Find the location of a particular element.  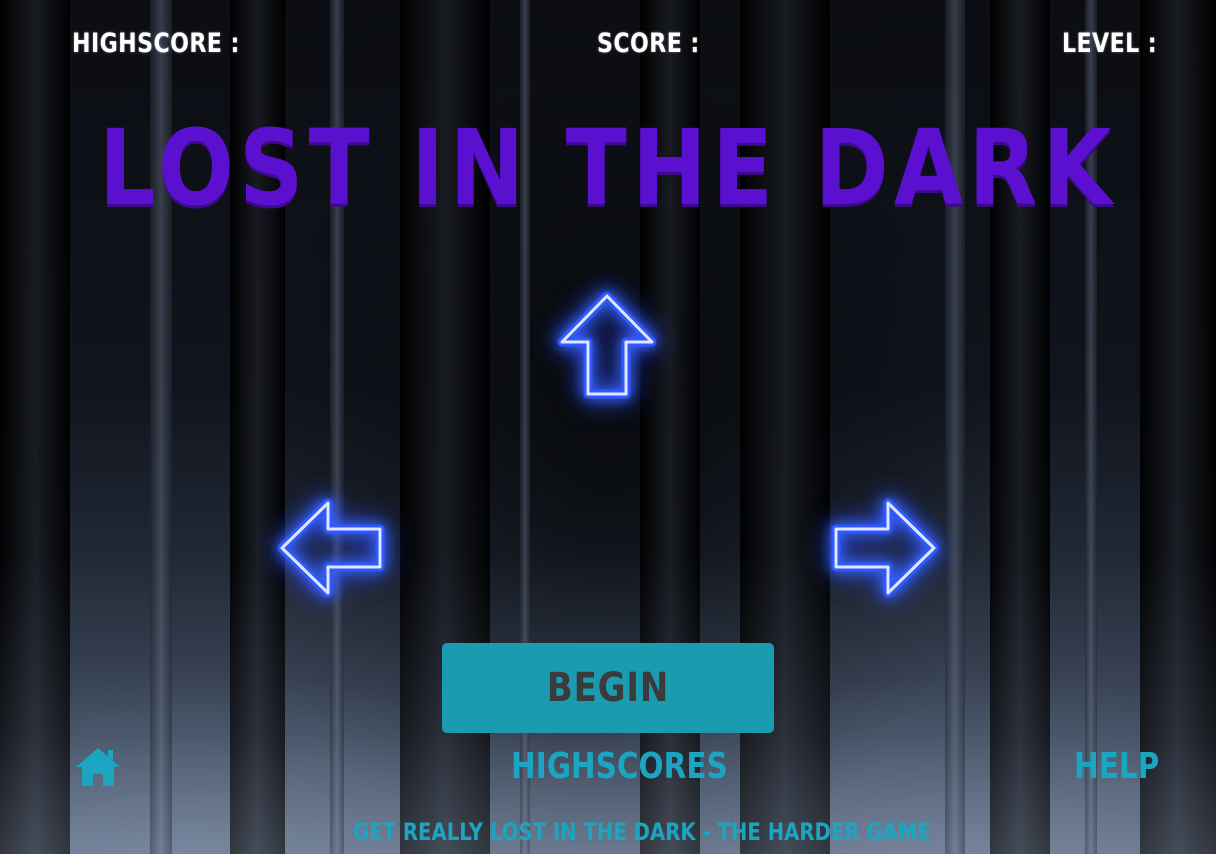

home-icon is located at coordinates (98, 767).